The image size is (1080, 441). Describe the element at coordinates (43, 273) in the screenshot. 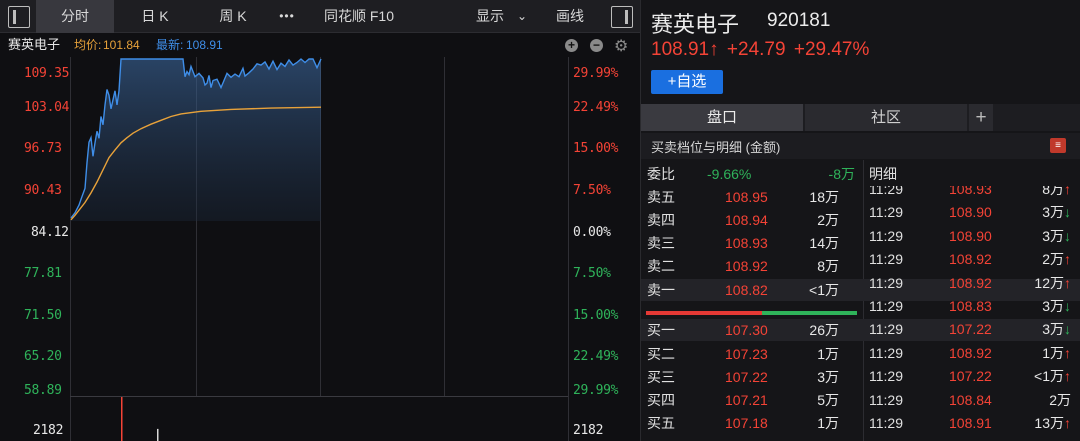

I see `price-tick-label: 77.81` at that location.